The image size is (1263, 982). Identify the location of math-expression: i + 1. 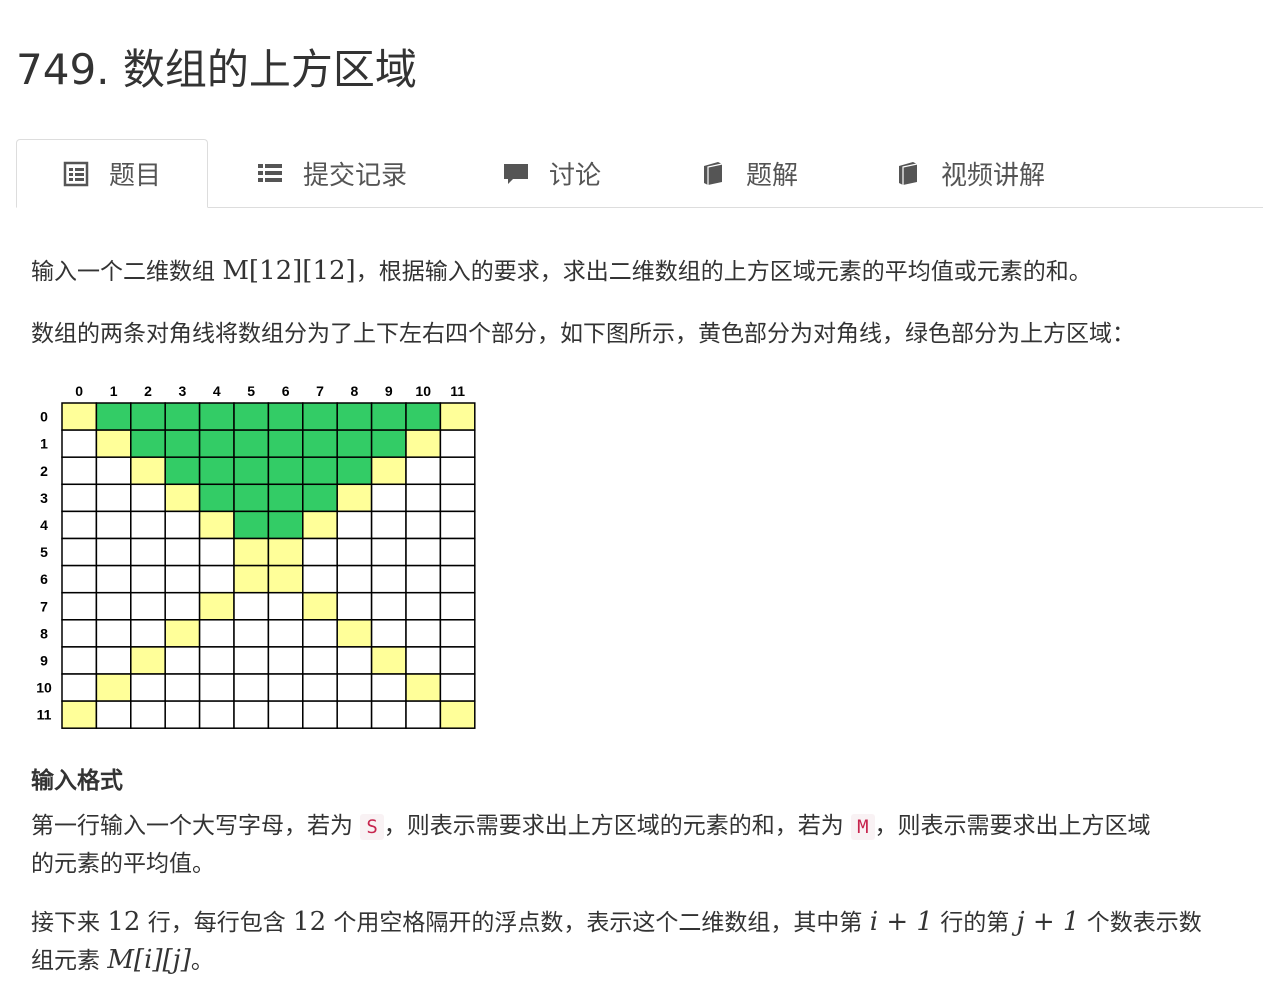
(901, 922).